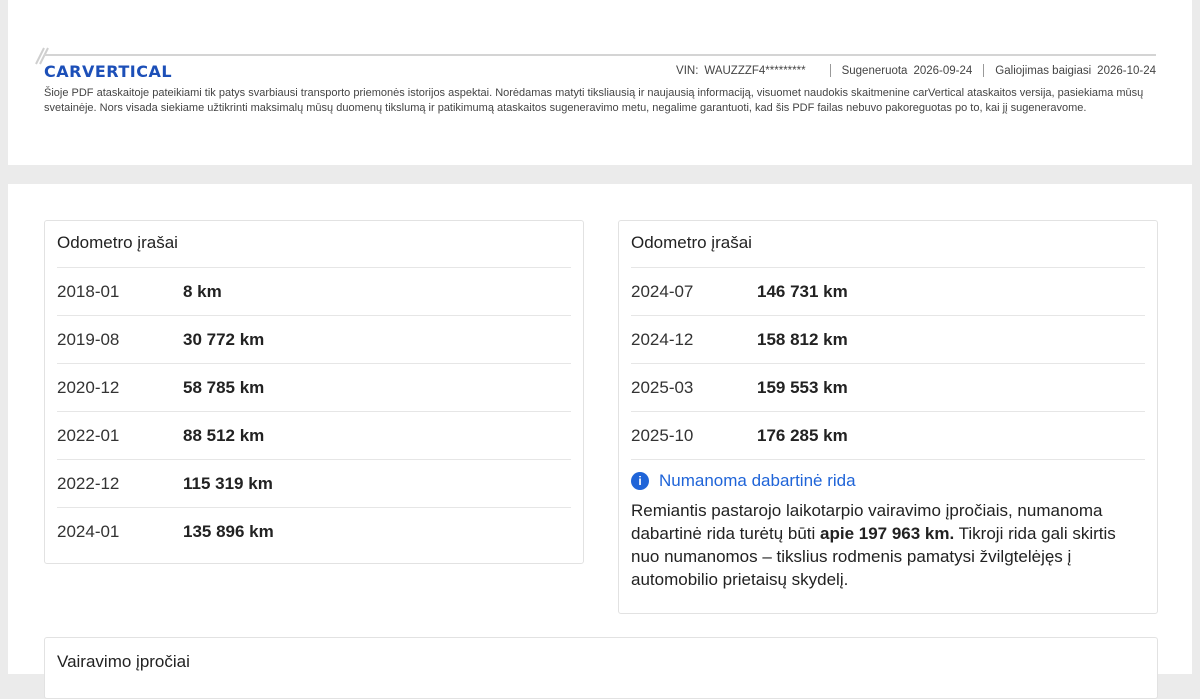  Describe the element at coordinates (314, 339) in the screenshot. I see `odometer-row: 2019-08 30 772 km` at that location.